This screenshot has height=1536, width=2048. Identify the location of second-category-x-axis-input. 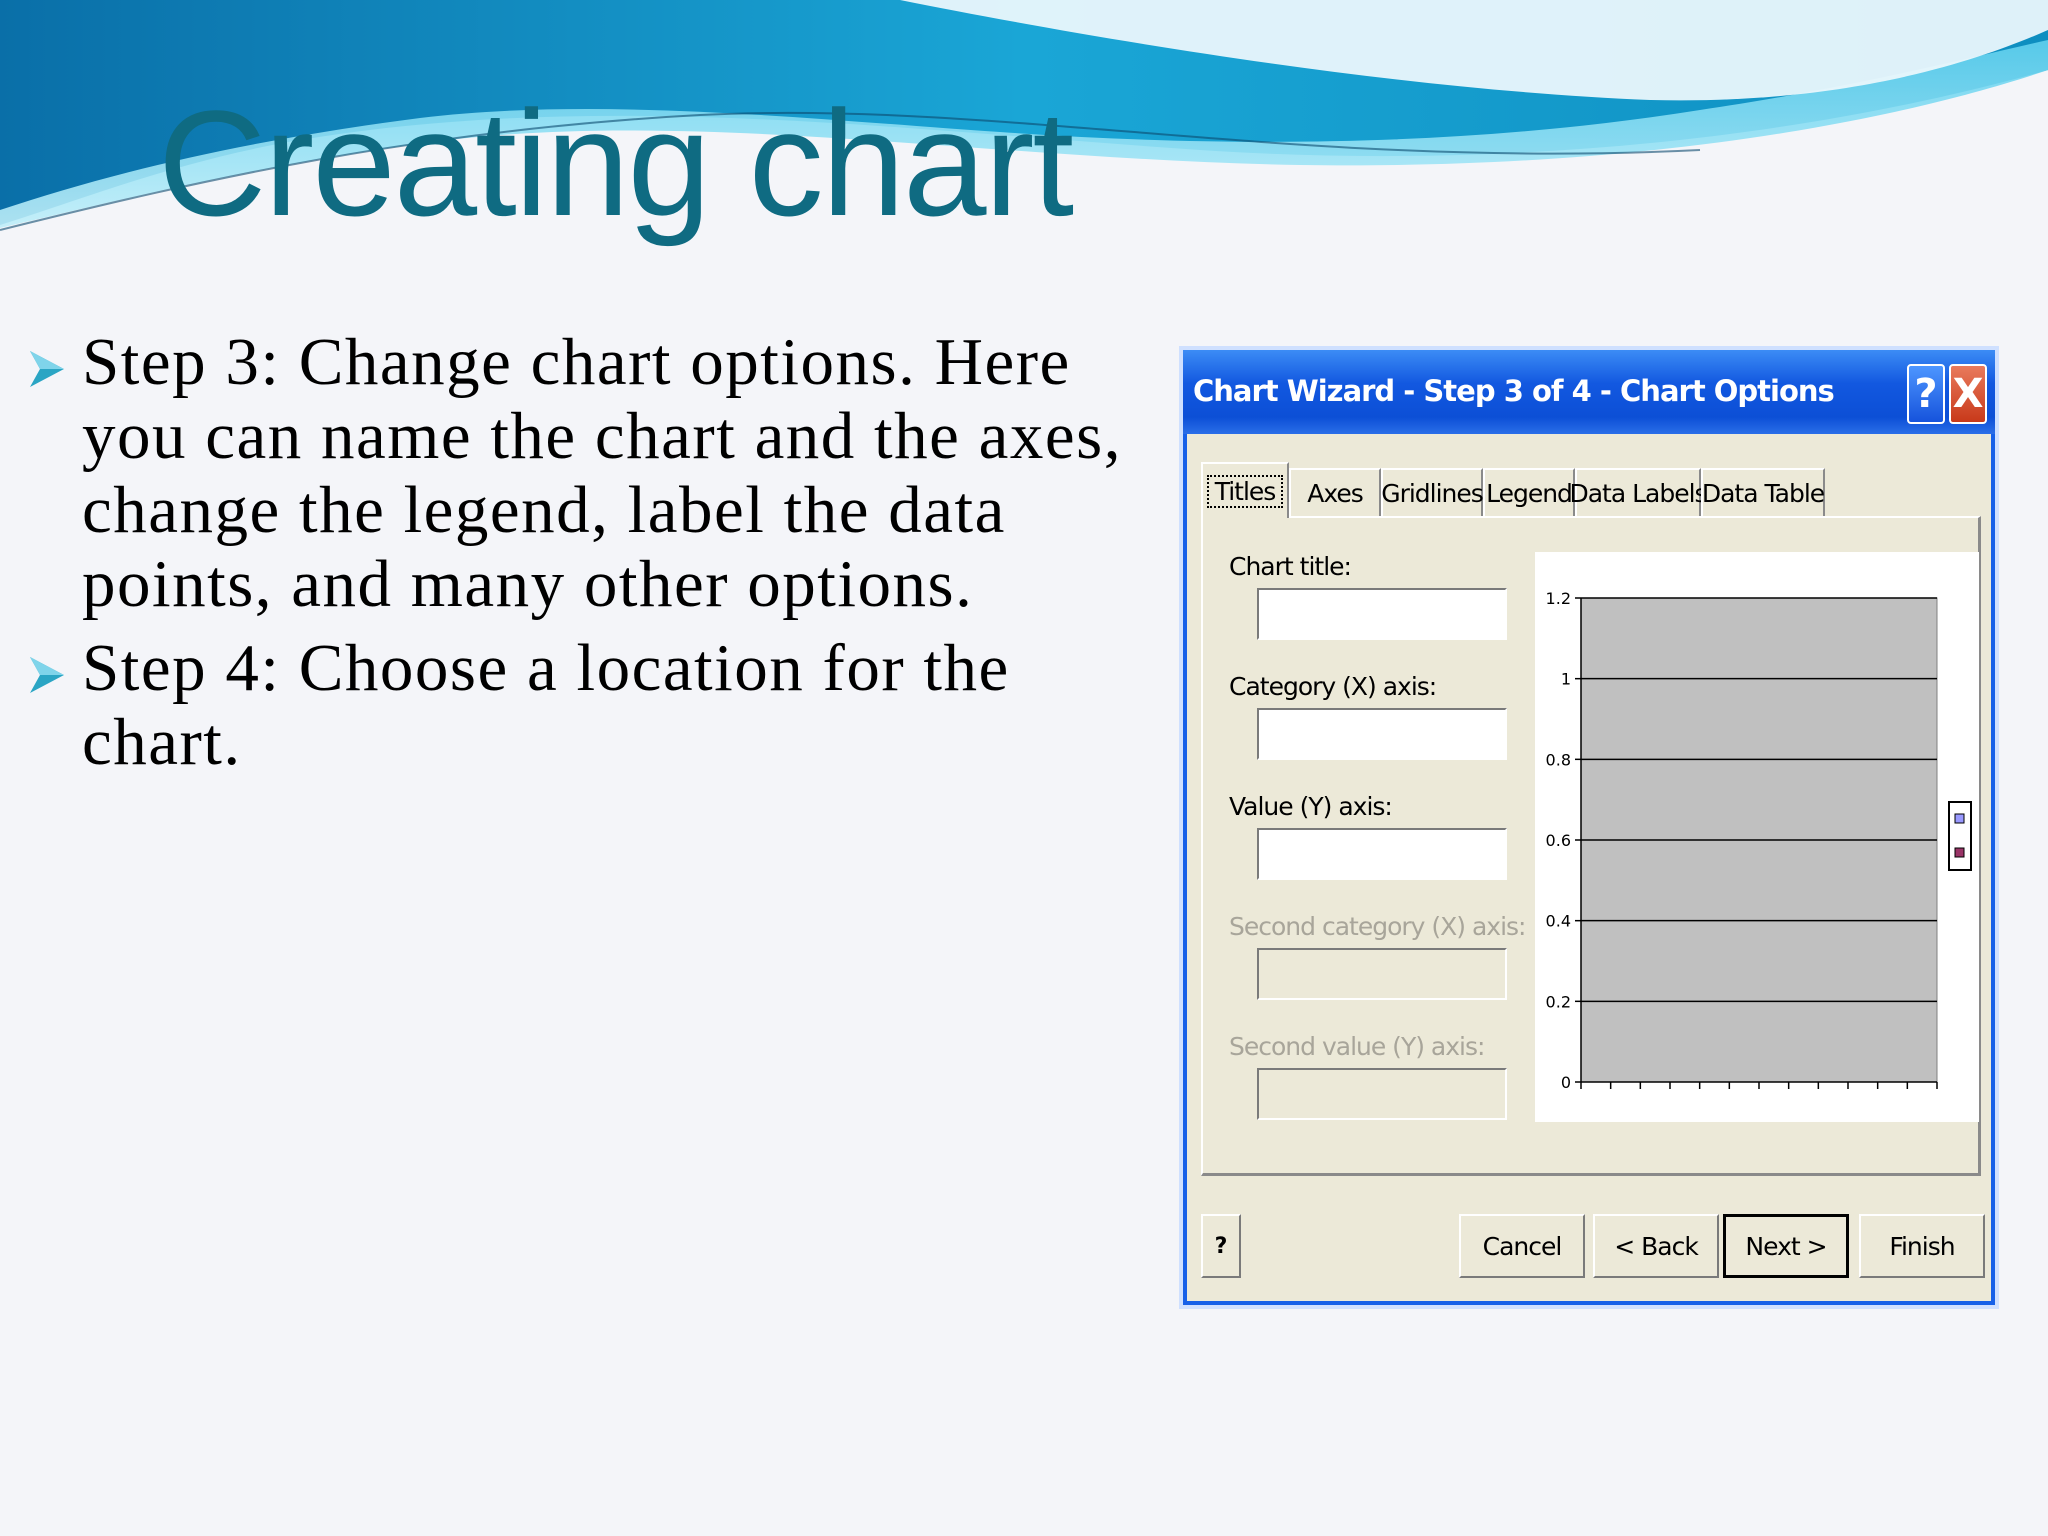
(1382, 974).